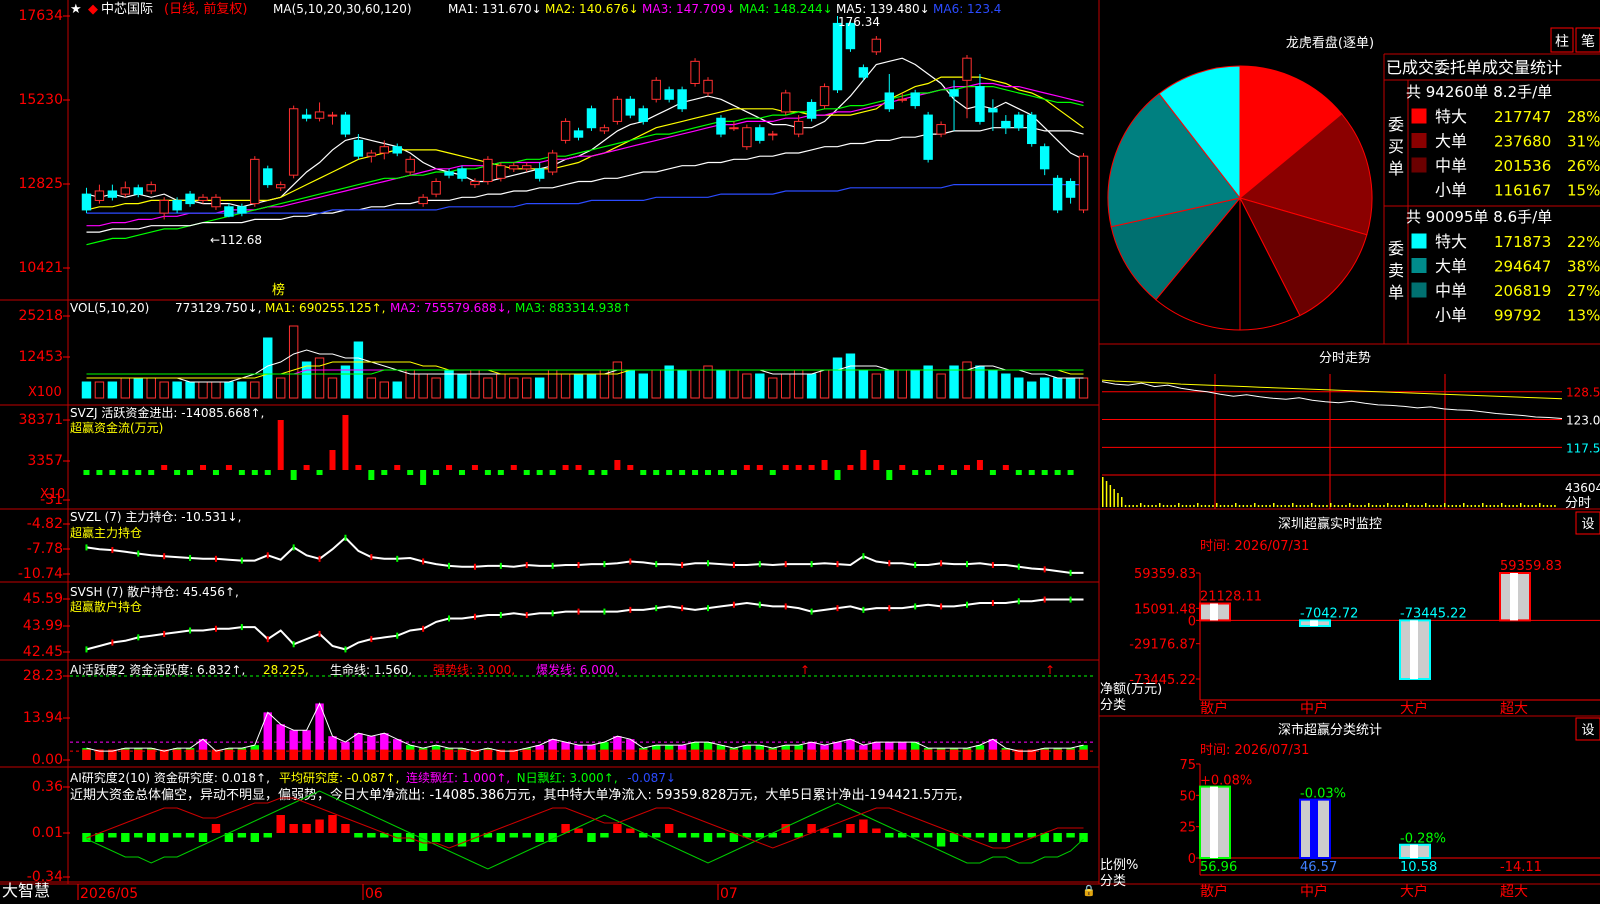 The width and height of the screenshot is (1600, 904). What do you see at coordinates (1318, 867) in the screenshot?
I see `sz-class-value-label: 46.57` at bounding box center [1318, 867].